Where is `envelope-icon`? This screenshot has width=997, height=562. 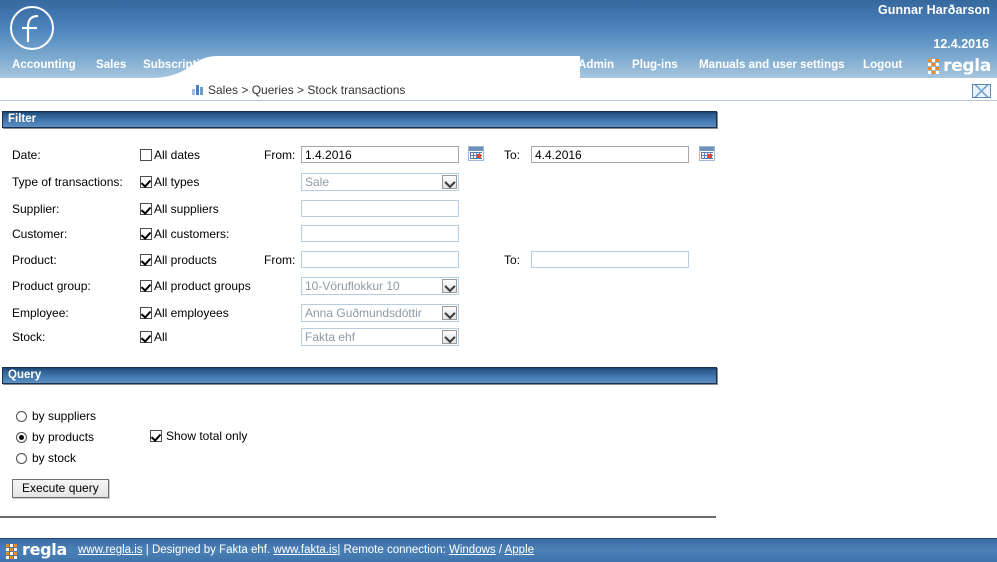 envelope-icon is located at coordinates (981, 91).